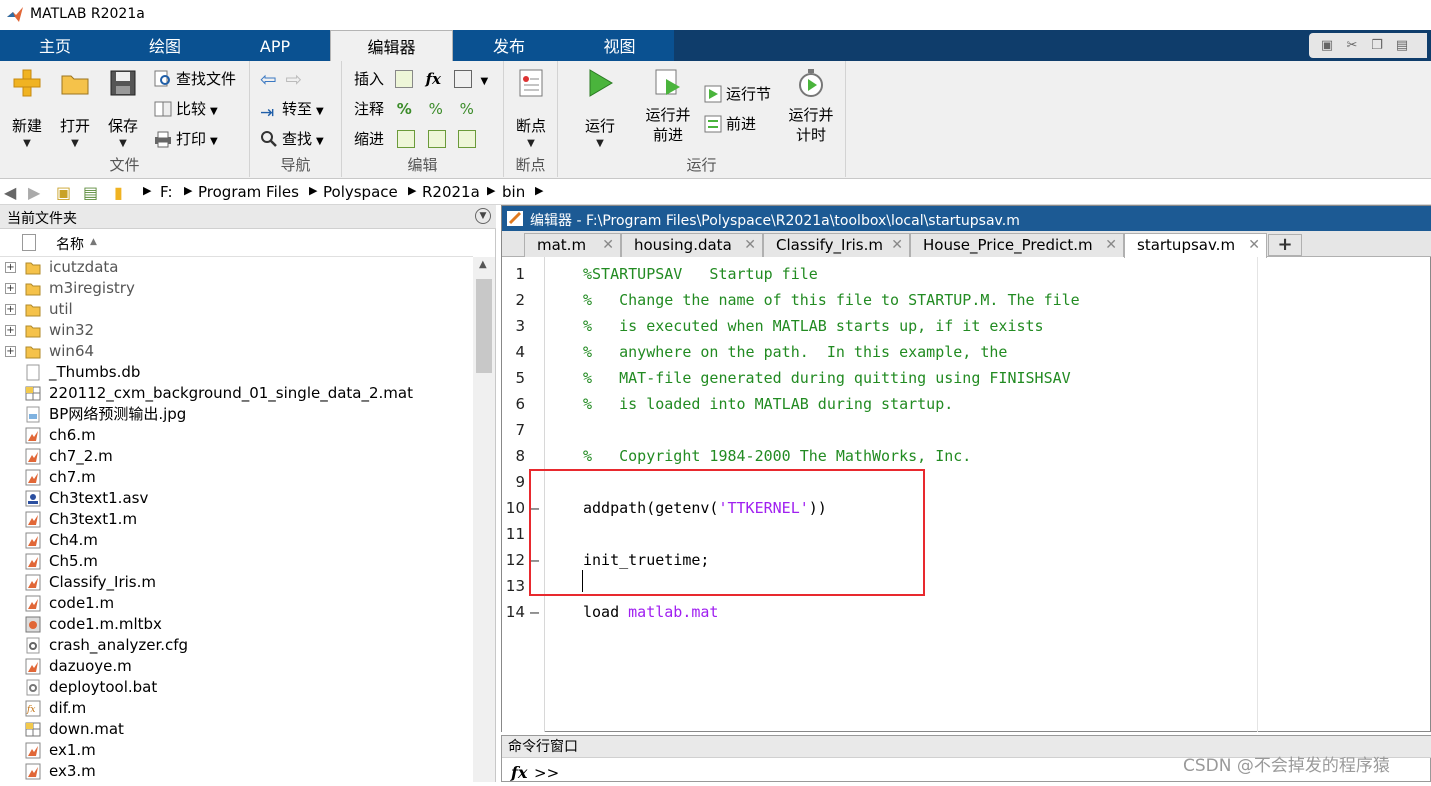 Image resolution: width=1431 pixels, height=786 pixels. Describe the element at coordinates (236, 708) in the screenshot. I see `file-row: fx dif.m` at that location.